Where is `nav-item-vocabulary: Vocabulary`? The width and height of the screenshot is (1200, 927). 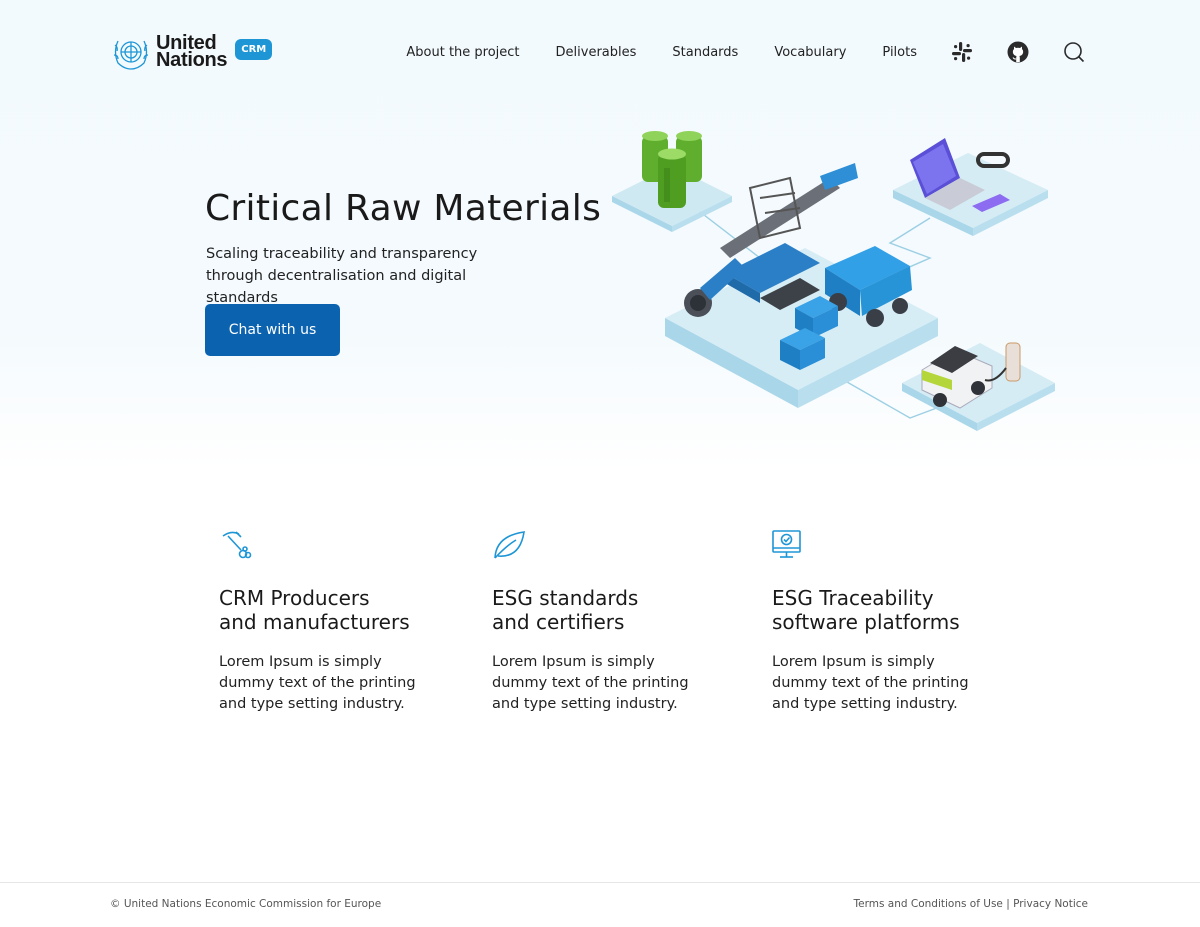 nav-item-vocabulary: Vocabulary is located at coordinates (810, 52).